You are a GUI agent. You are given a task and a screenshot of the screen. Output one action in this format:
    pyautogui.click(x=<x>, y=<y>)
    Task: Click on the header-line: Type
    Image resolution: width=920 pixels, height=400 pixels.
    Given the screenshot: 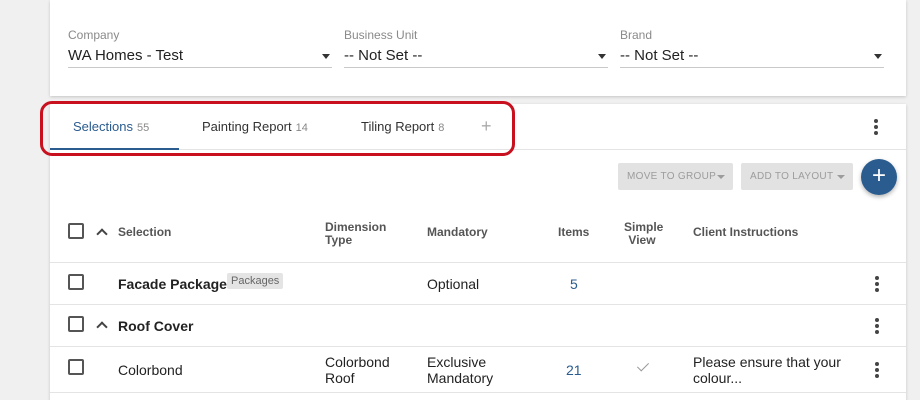 What is the action you would take?
    pyautogui.click(x=339, y=240)
    